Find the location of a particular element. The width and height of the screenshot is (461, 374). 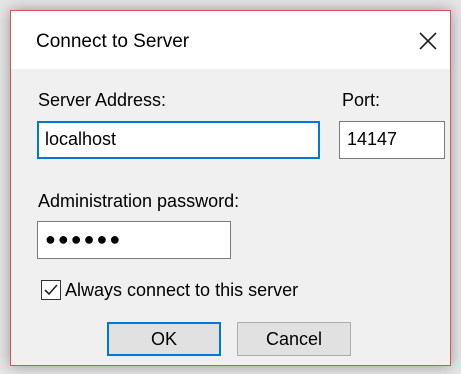

close-button is located at coordinates (428, 41).